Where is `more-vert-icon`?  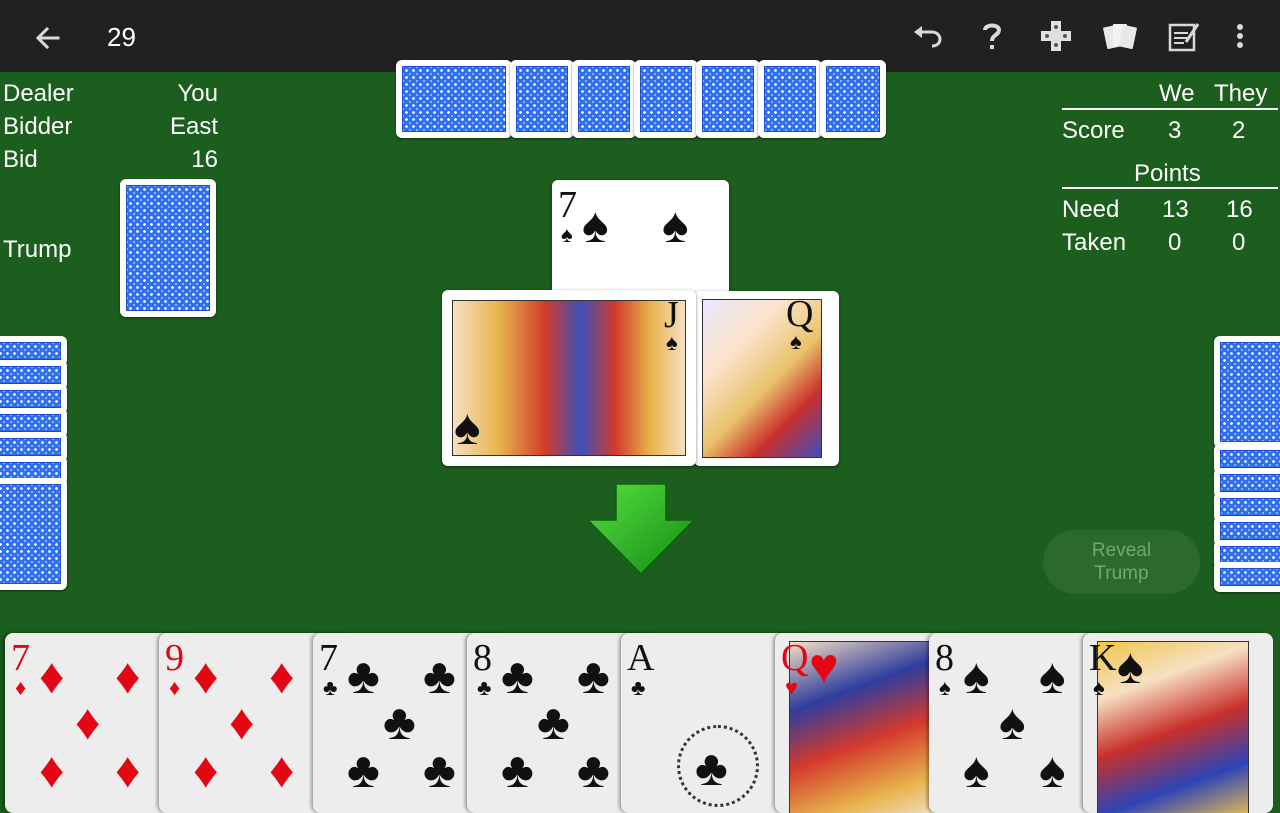
more-vert-icon is located at coordinates (1240, 36).